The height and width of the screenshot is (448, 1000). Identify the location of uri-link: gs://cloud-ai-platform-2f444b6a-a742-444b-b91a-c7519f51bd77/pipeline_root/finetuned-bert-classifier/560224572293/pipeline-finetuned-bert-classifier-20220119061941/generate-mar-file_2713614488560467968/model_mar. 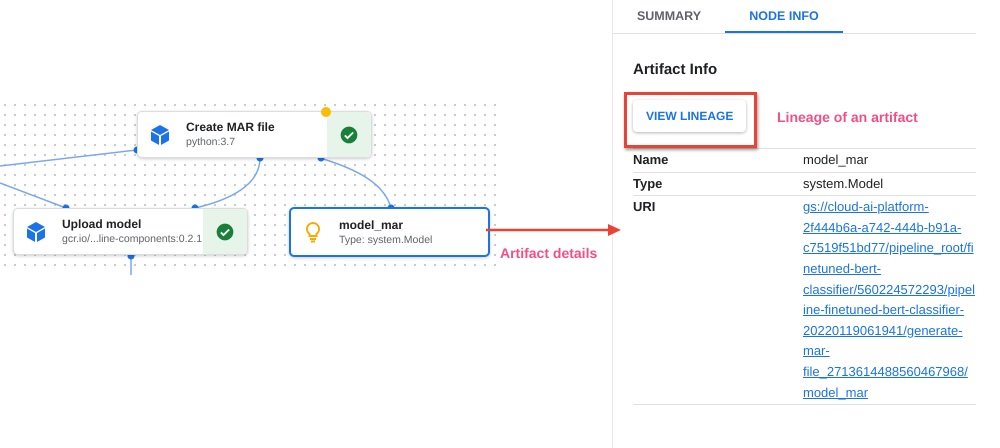
(889, 300).